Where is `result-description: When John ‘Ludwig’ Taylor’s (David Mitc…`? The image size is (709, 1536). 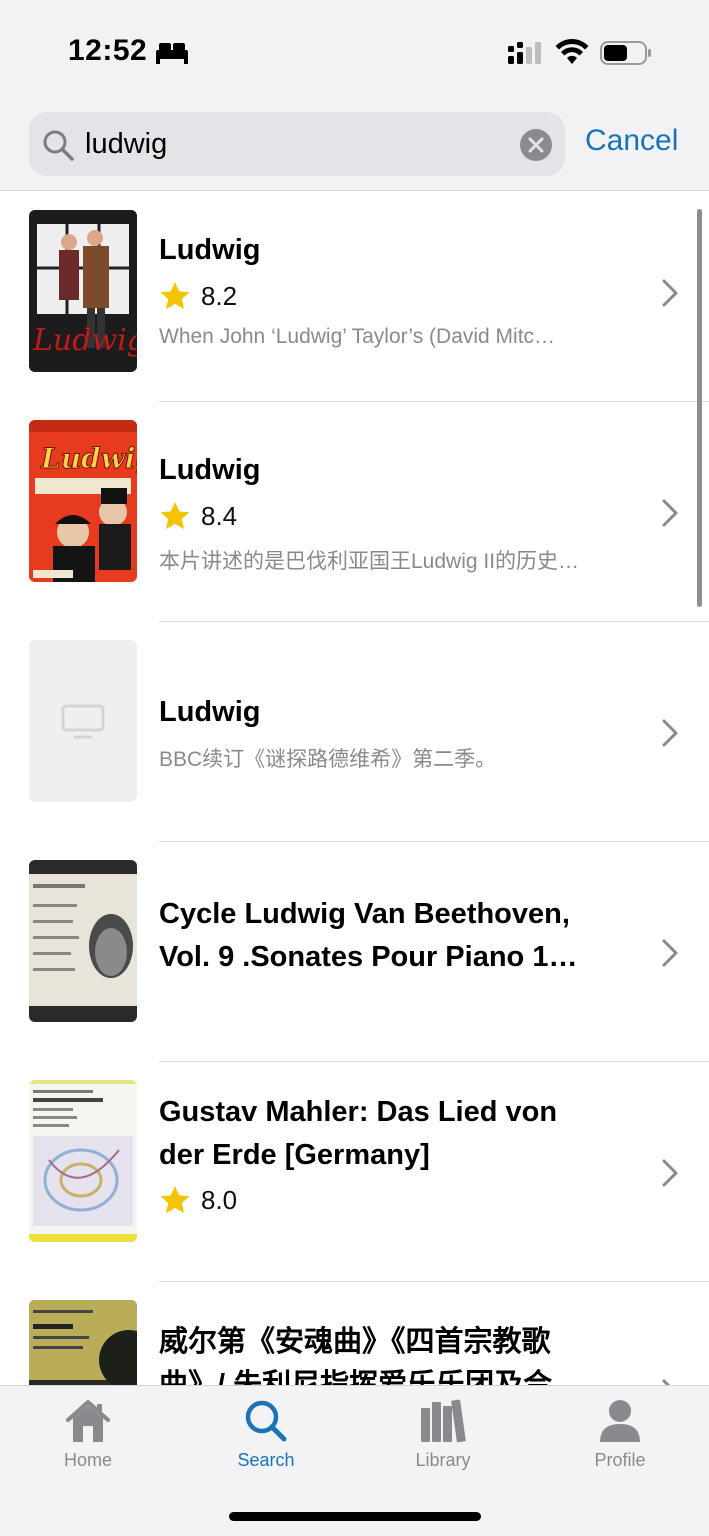 result-description: When John ‘Ludwig’ Taylor’s (David Mitc… is located at coordinates (357, 336).